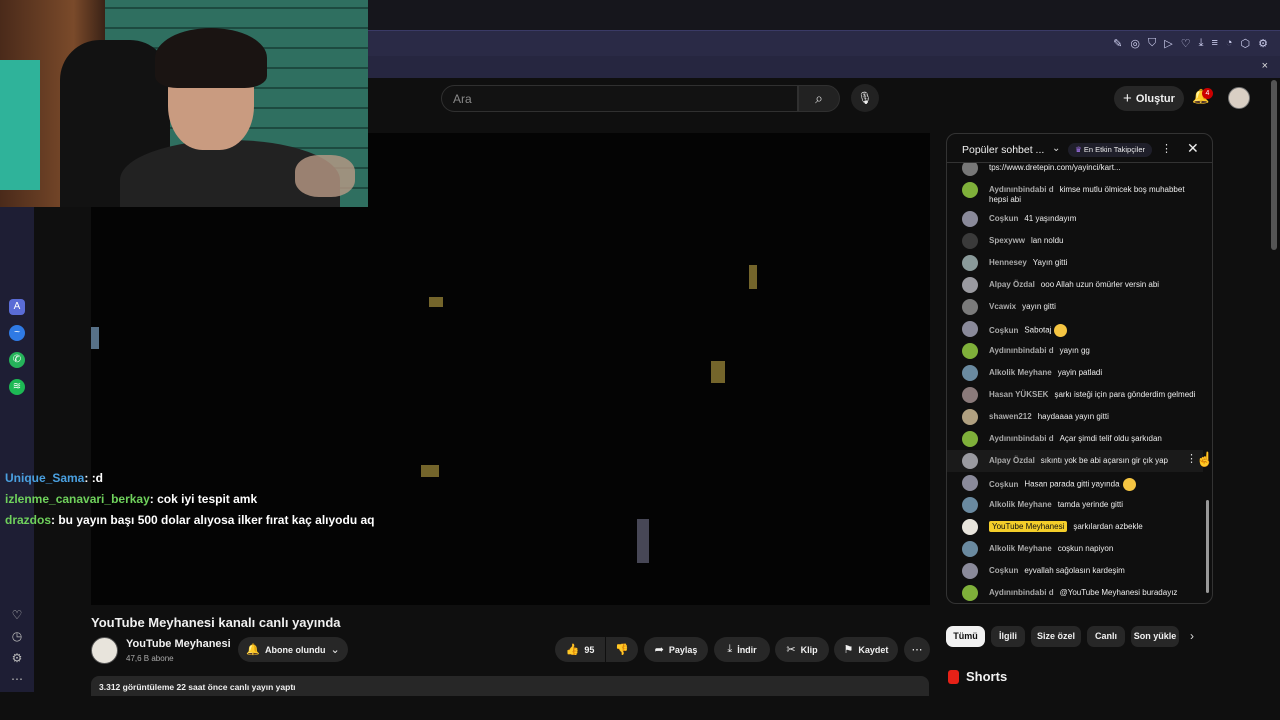 The width and height of the screenshot is (1280, 720). I want to click on close-icon: ✕, so click(1193, 148).